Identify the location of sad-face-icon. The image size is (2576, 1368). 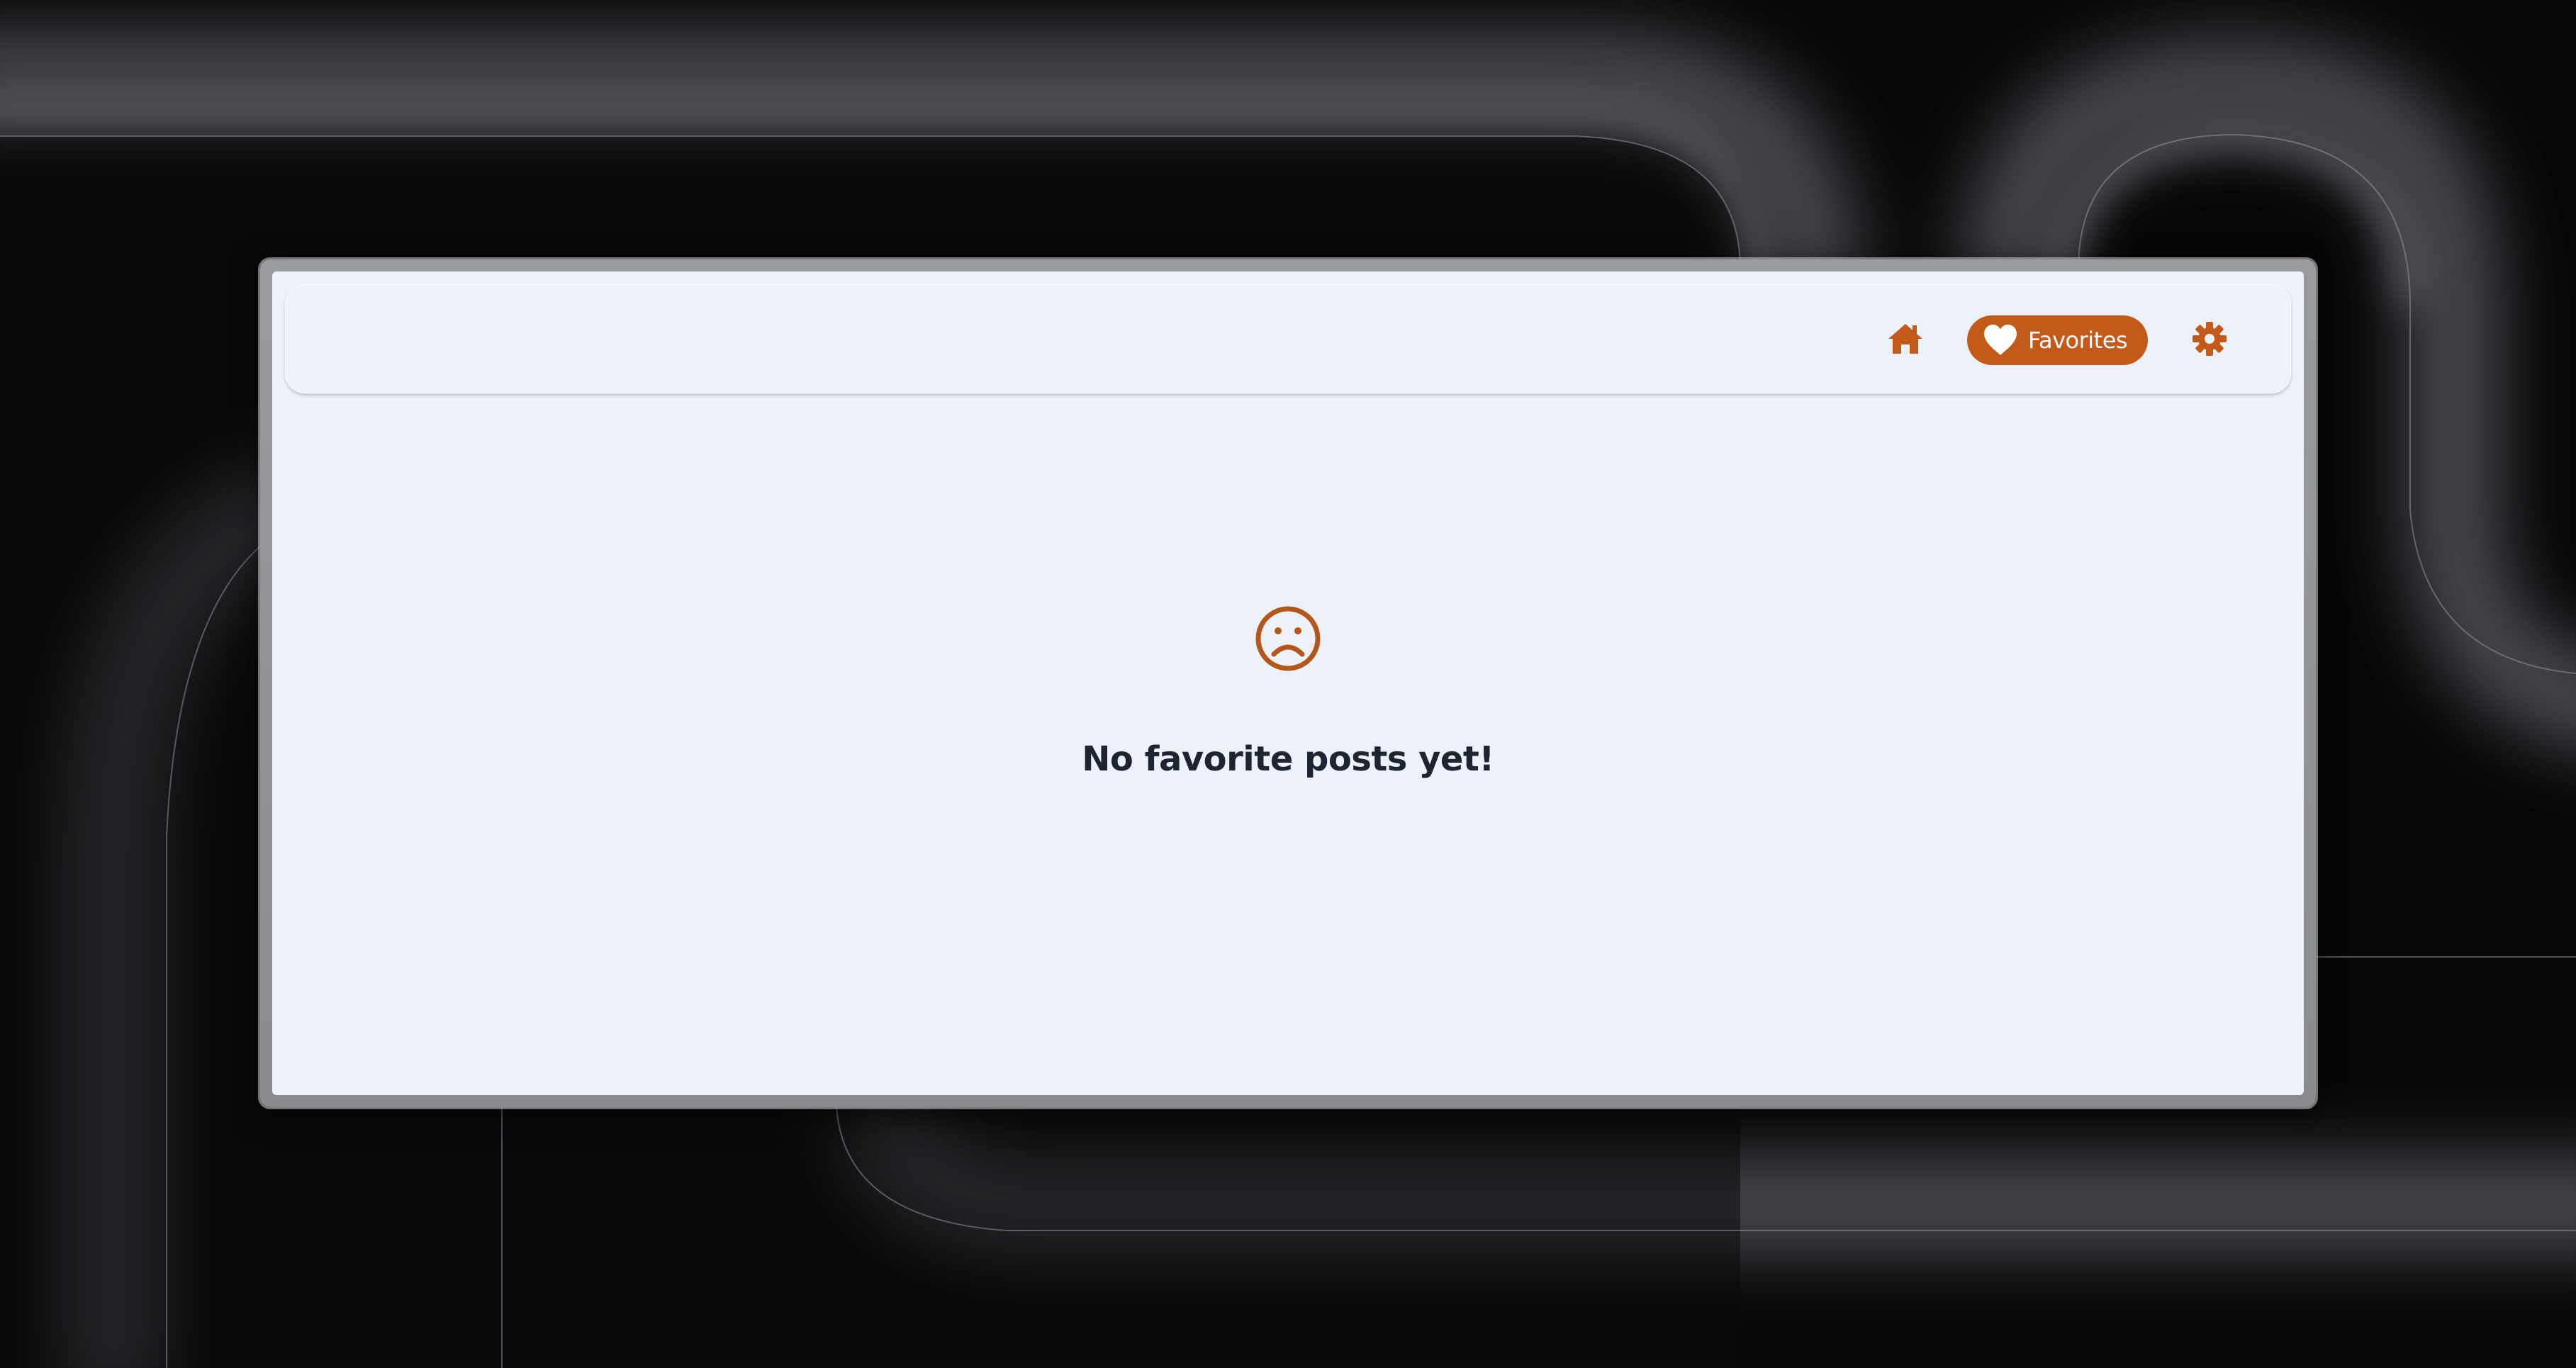
(1288, 638).